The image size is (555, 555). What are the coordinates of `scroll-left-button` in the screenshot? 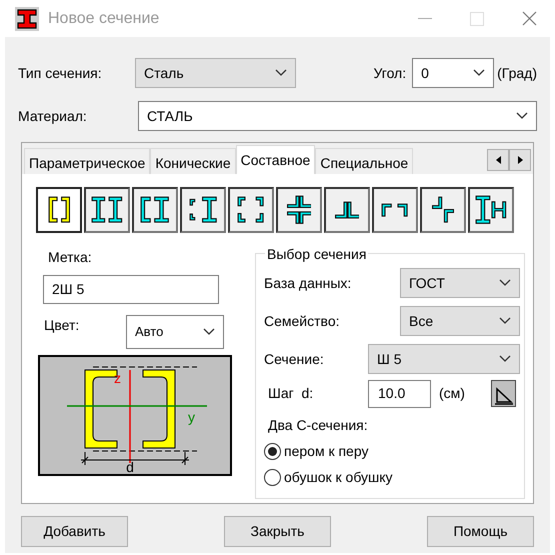 It's located at (498, 160).